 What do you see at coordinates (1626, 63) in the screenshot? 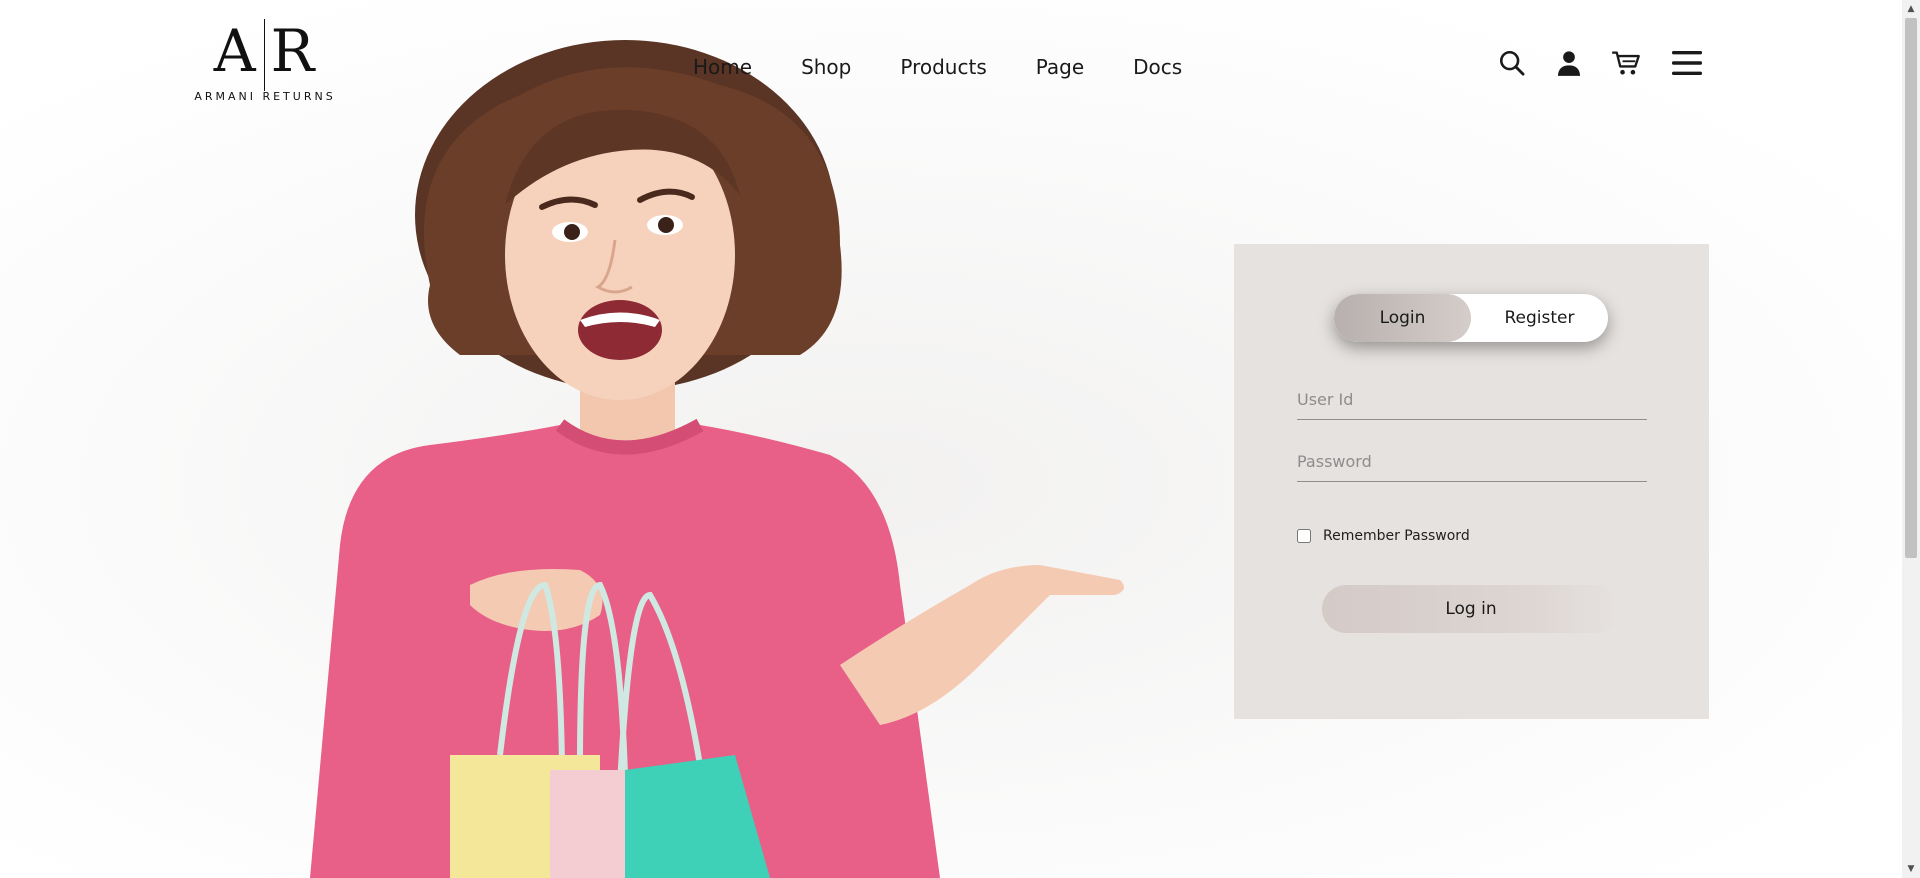
I see `cart-icon` at bounding box center [1626, 63].